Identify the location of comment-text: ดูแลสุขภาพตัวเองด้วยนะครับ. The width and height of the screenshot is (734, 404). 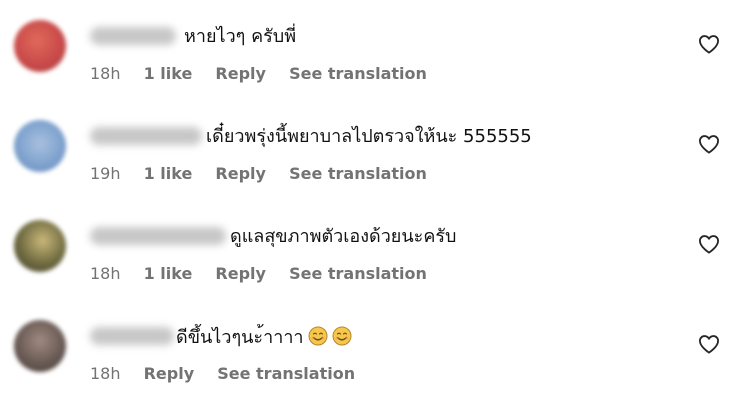
(343, 236).